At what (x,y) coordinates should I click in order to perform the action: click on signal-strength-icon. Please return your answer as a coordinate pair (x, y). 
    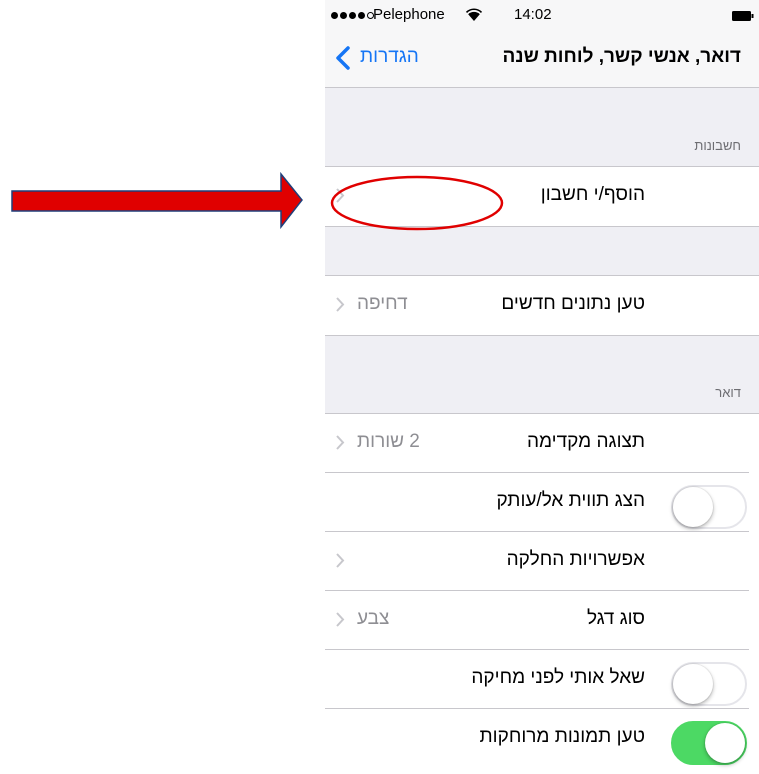
    Looking at the image, I should click on (352, 15).